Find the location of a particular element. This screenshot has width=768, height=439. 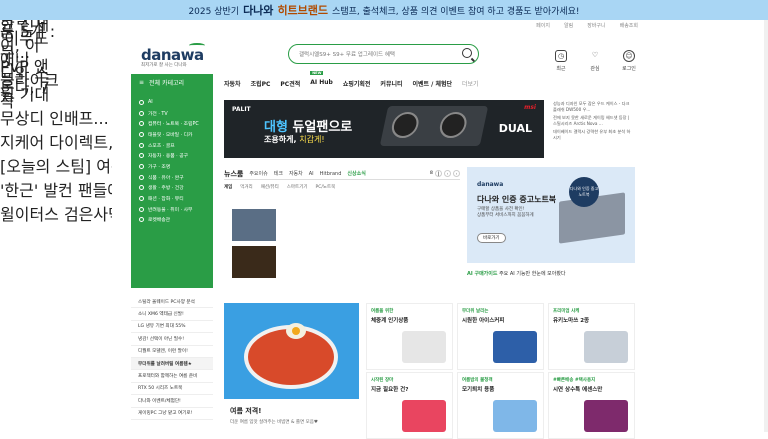

heart-icon: ♡ is located at coordinates (595, 55).